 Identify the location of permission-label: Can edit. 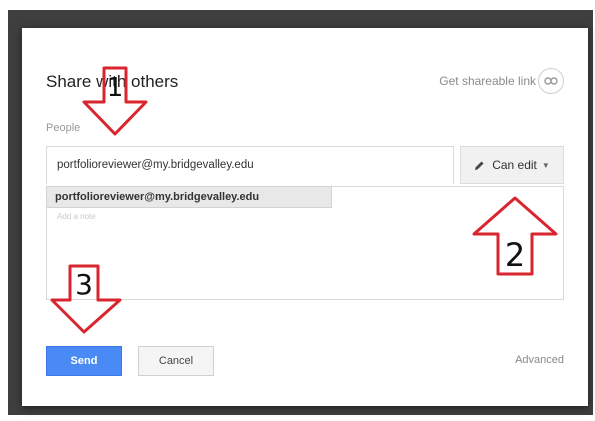
(514, 165).